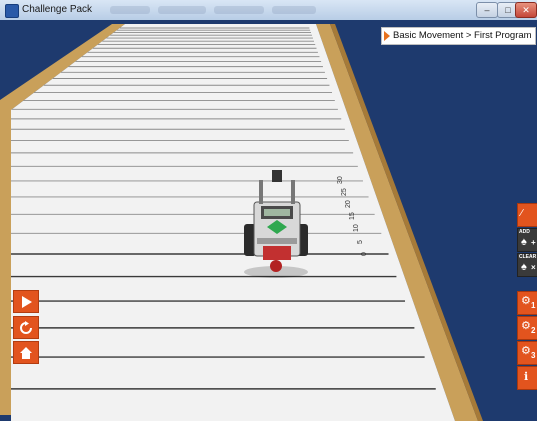  I want to click on reset-icon, so click(26, 327).